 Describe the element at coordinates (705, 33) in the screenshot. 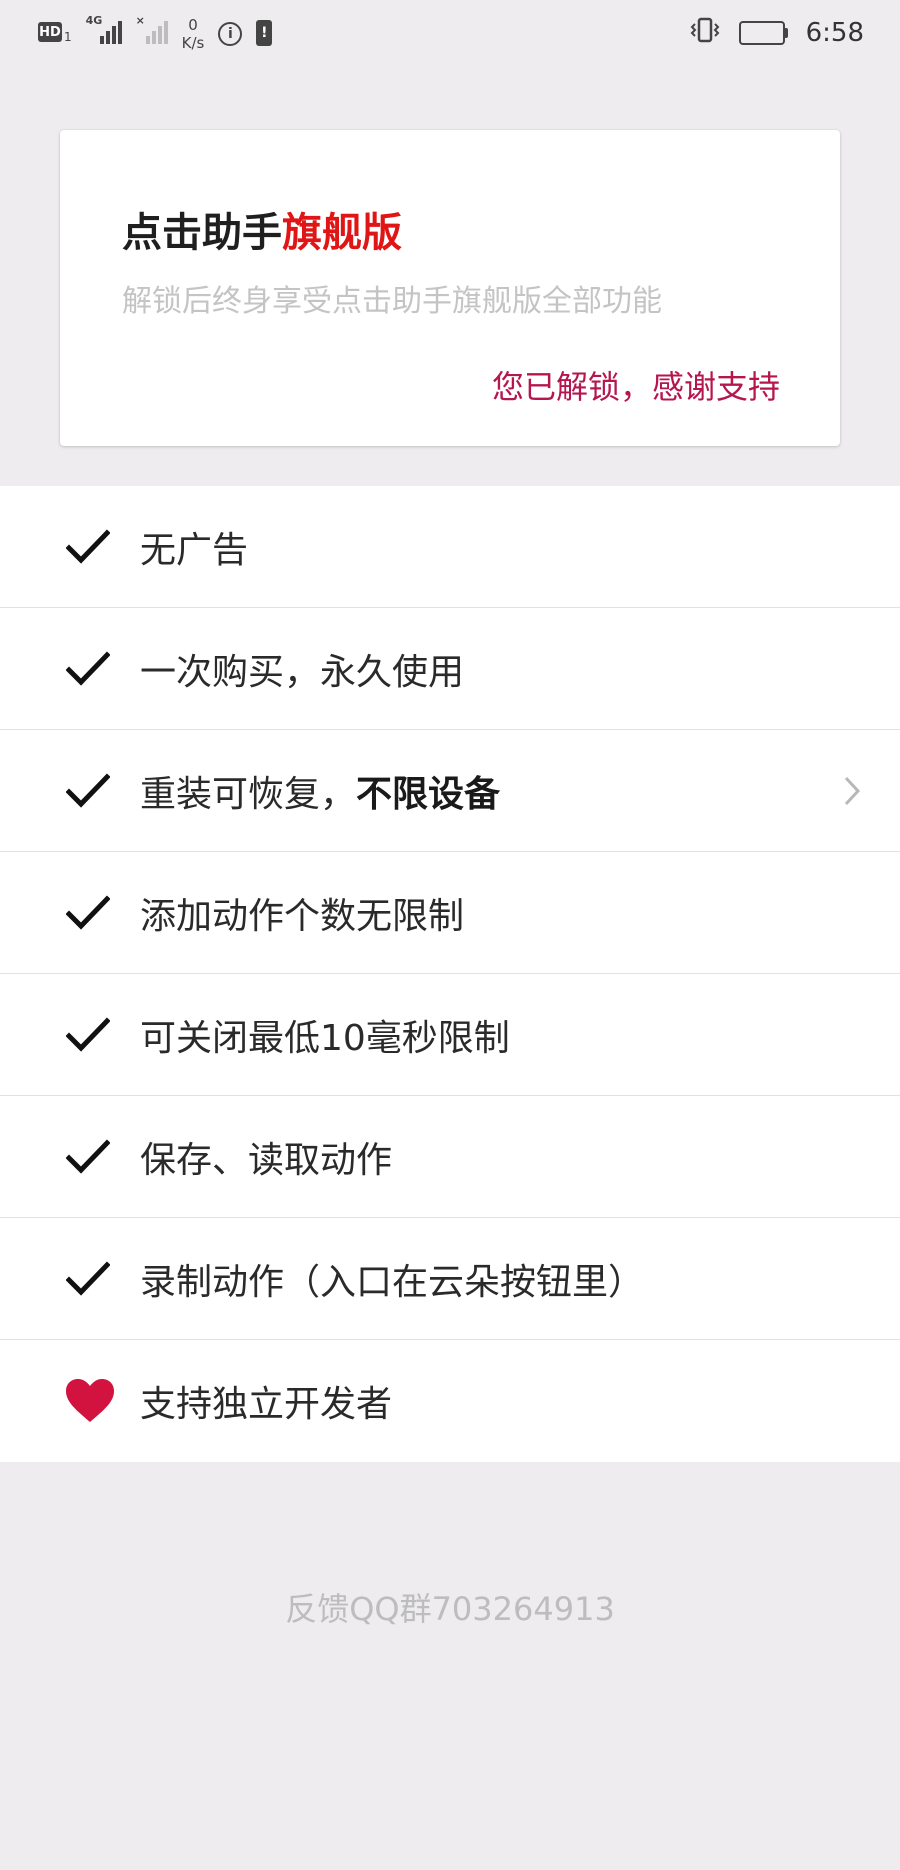

I see `vibrate-icon` at that location.